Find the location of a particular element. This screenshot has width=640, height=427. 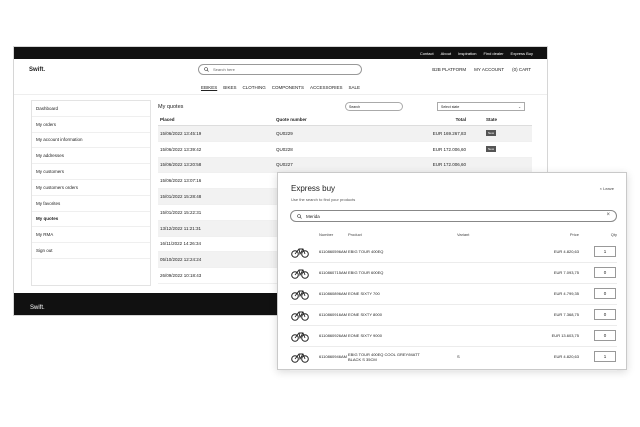

header-actions: B2B PLATFORM MY ACCOUNT (0) CART is located at coordinates (481, 69).